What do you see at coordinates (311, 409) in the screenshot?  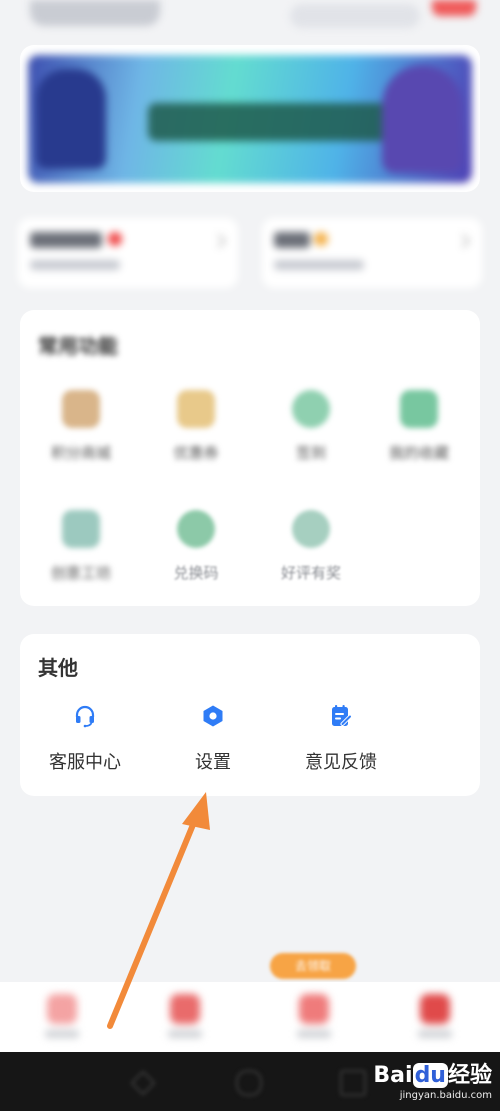 I see `checkin-icon` at bounding box center [311, 409].